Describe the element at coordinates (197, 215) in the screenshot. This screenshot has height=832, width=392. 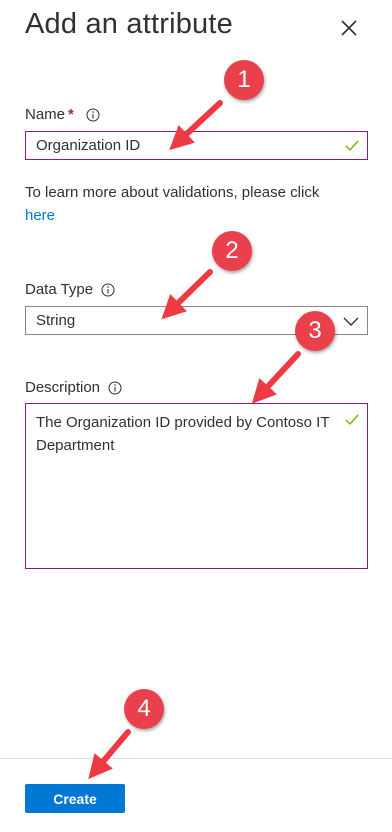
I see `validation-help-link: here` at that location.